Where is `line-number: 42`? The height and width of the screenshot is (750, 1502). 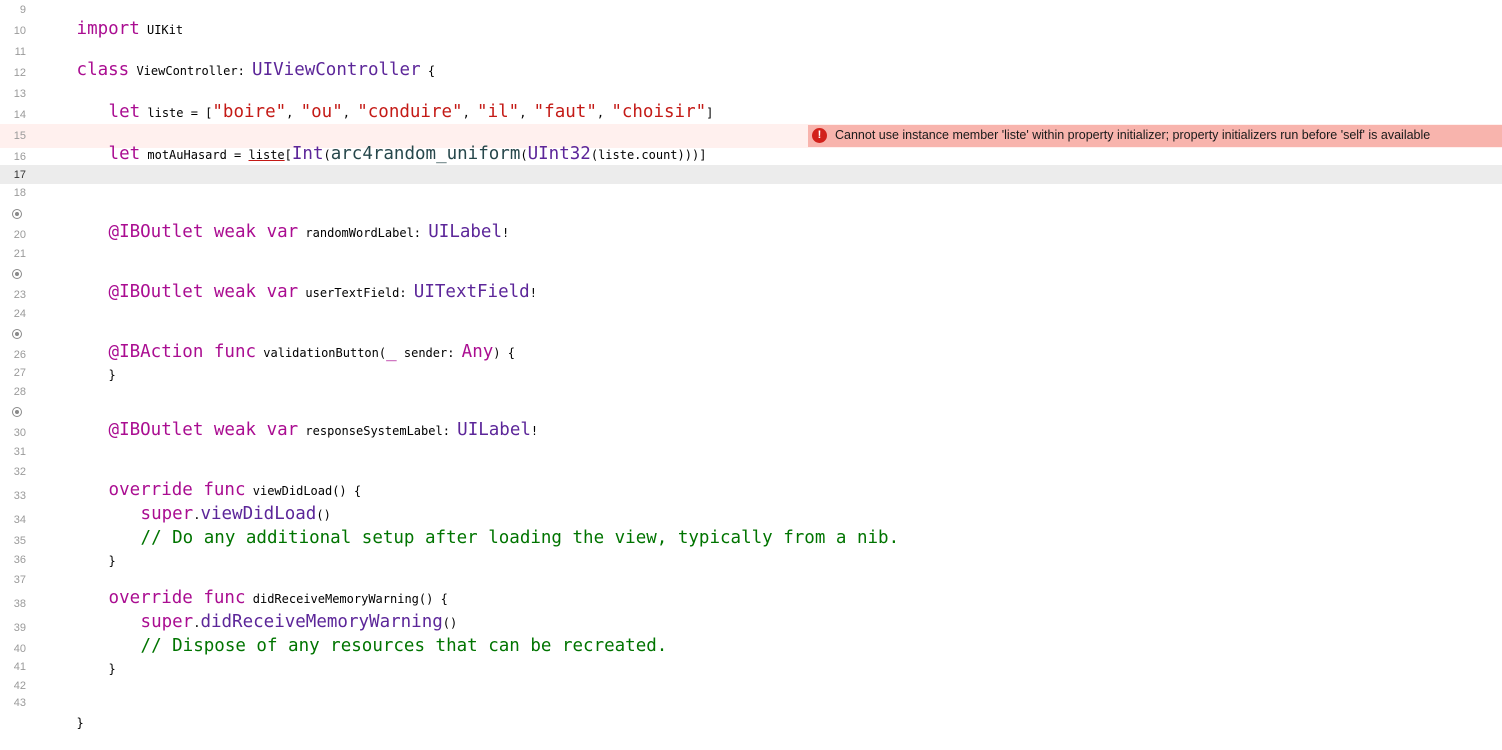 line-number: 42 is located at coordinates (19, 686).